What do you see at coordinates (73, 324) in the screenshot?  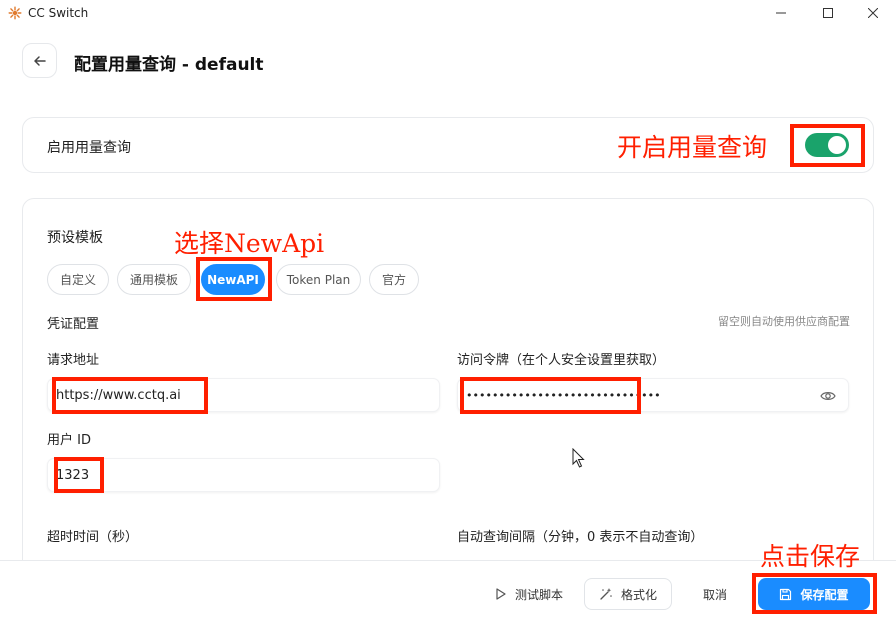 I see `credentials-title: 凭证配置` at bounding box center [73, 324].